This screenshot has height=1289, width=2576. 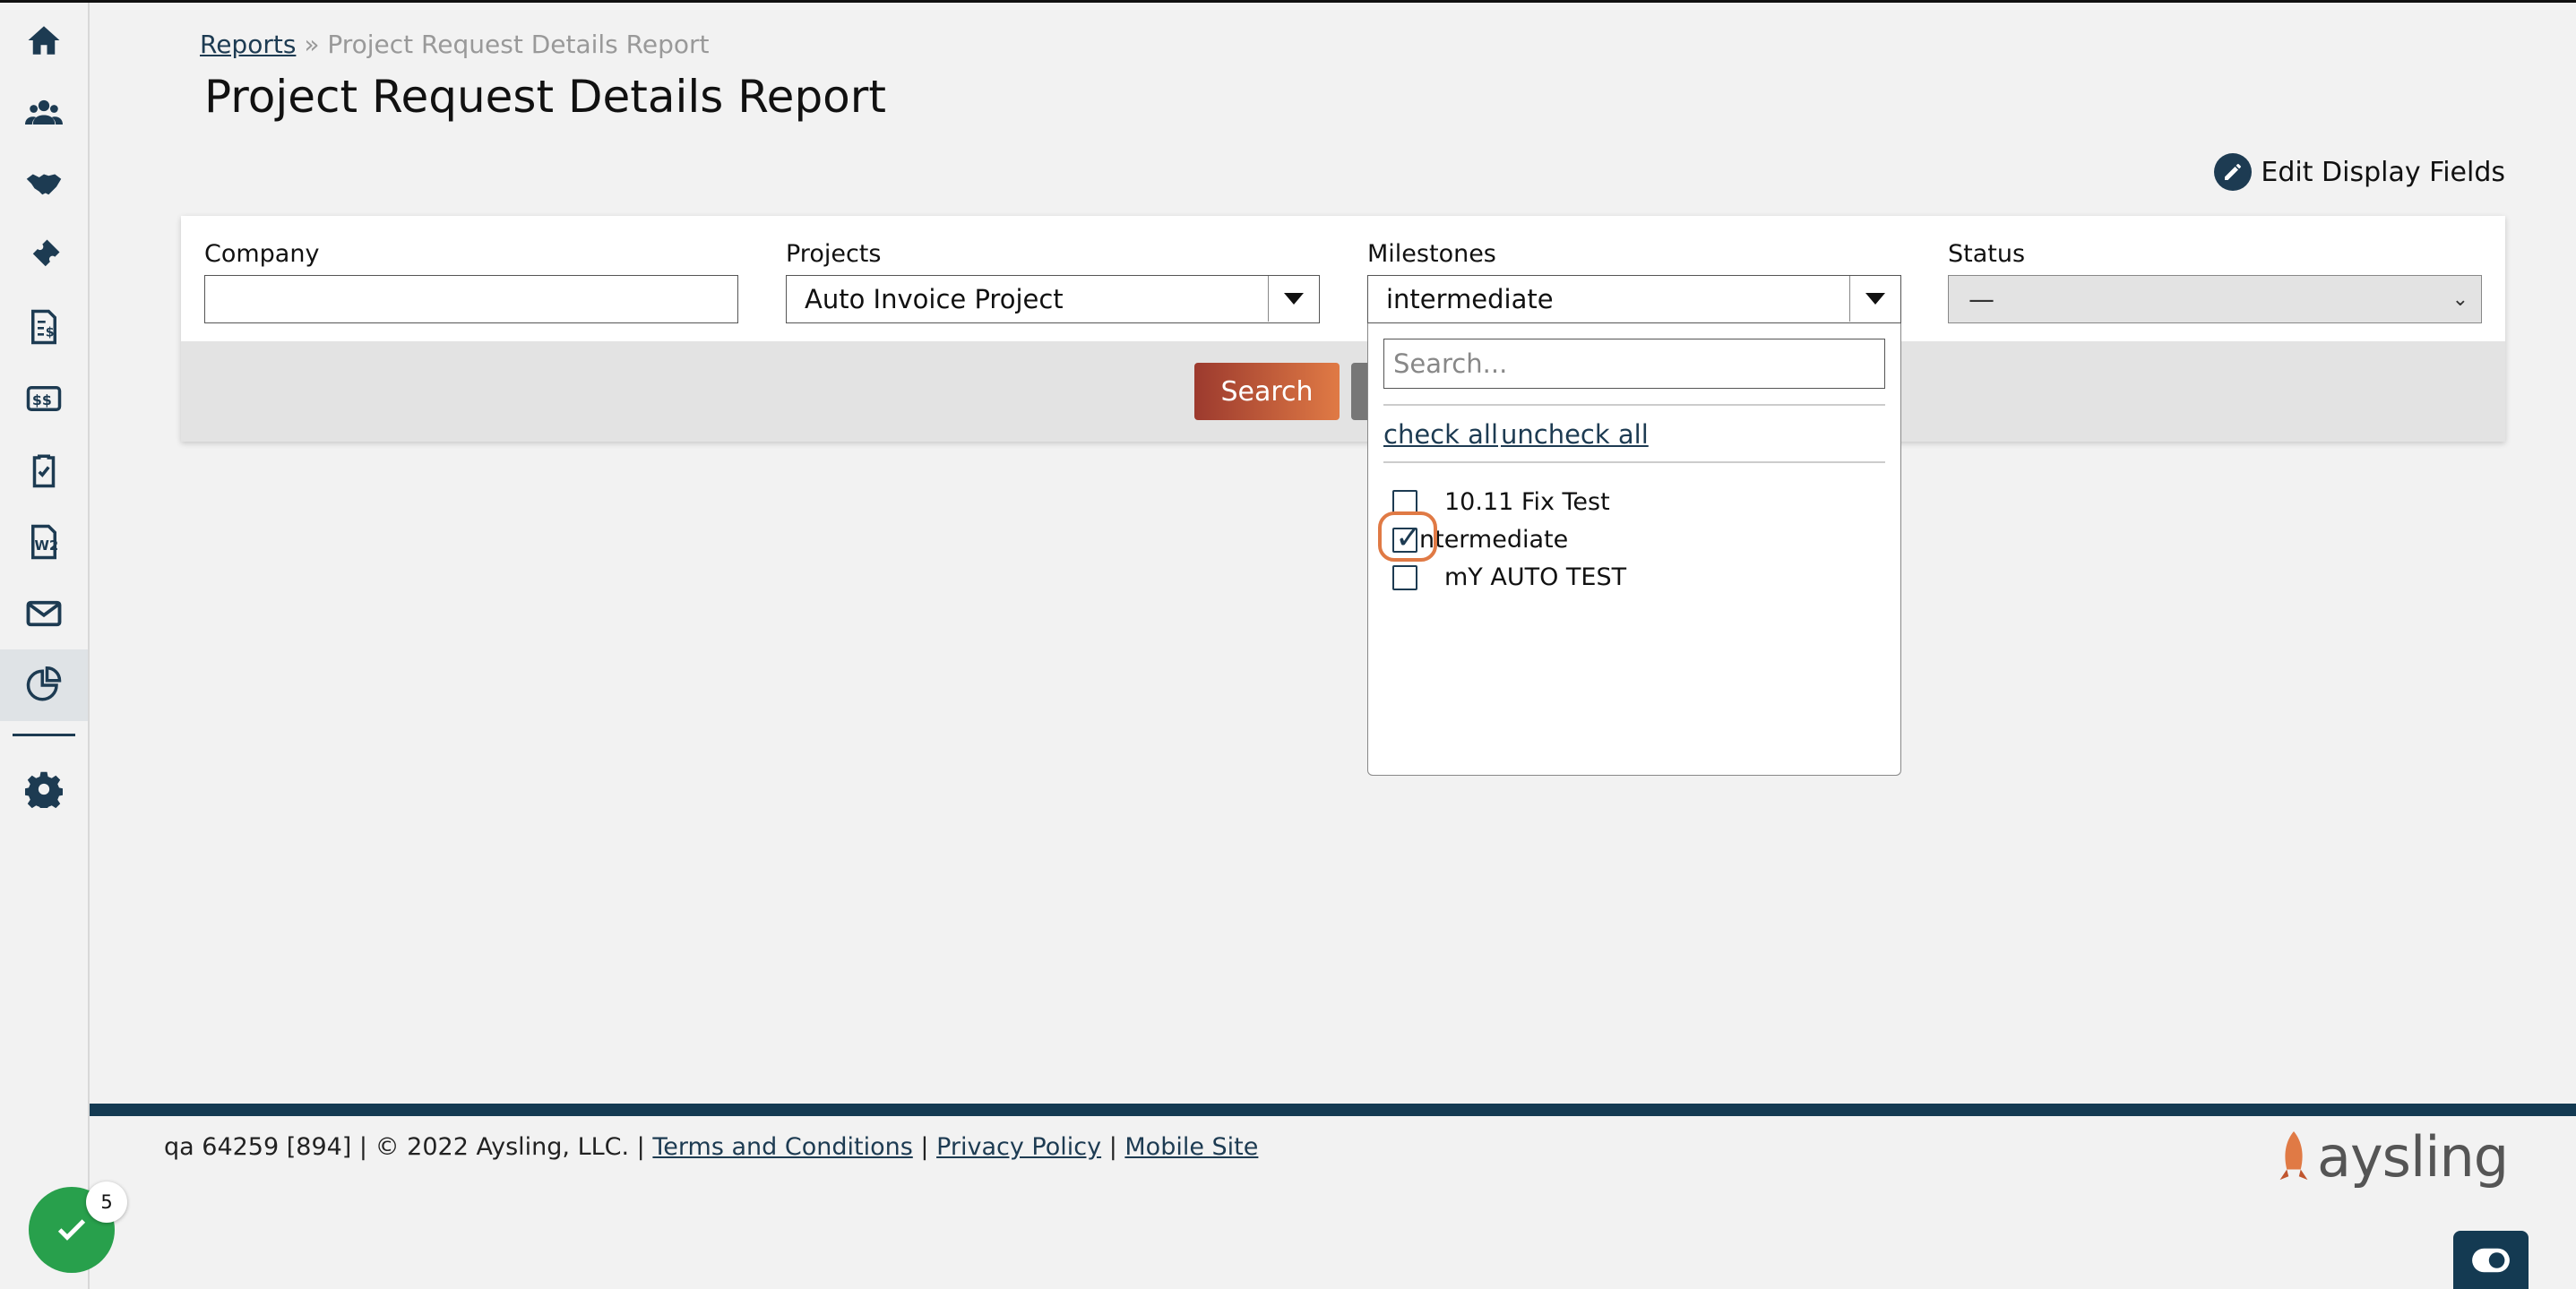 I want to click on sidebar-item-tasks, so click(x=44, y=470).